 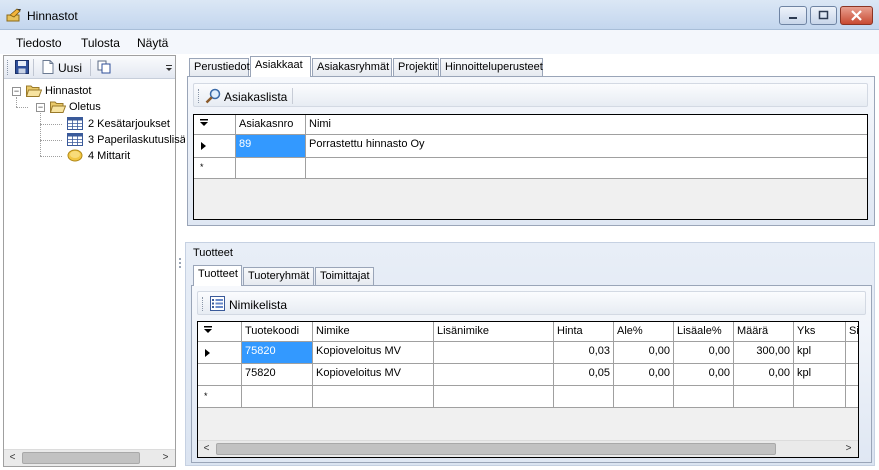 What do you see at coordinates (280, 66) in the screenshot?
I see `tab-asiakkaat: Asiakkaat` at bounding box center [280, 66].